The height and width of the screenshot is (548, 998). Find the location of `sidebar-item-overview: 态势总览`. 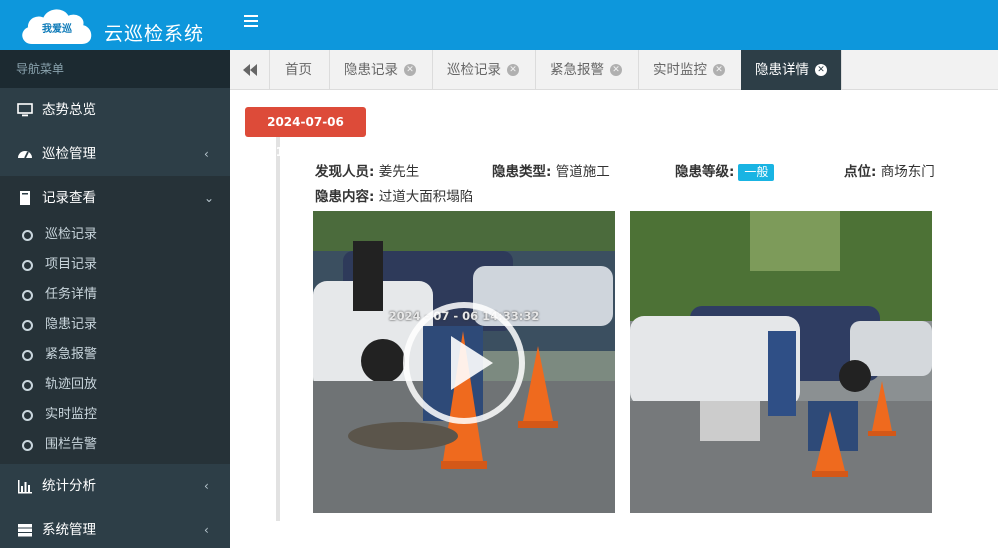

sidebar-item-overview: 态势总览 is located at coordinates (115, 110).